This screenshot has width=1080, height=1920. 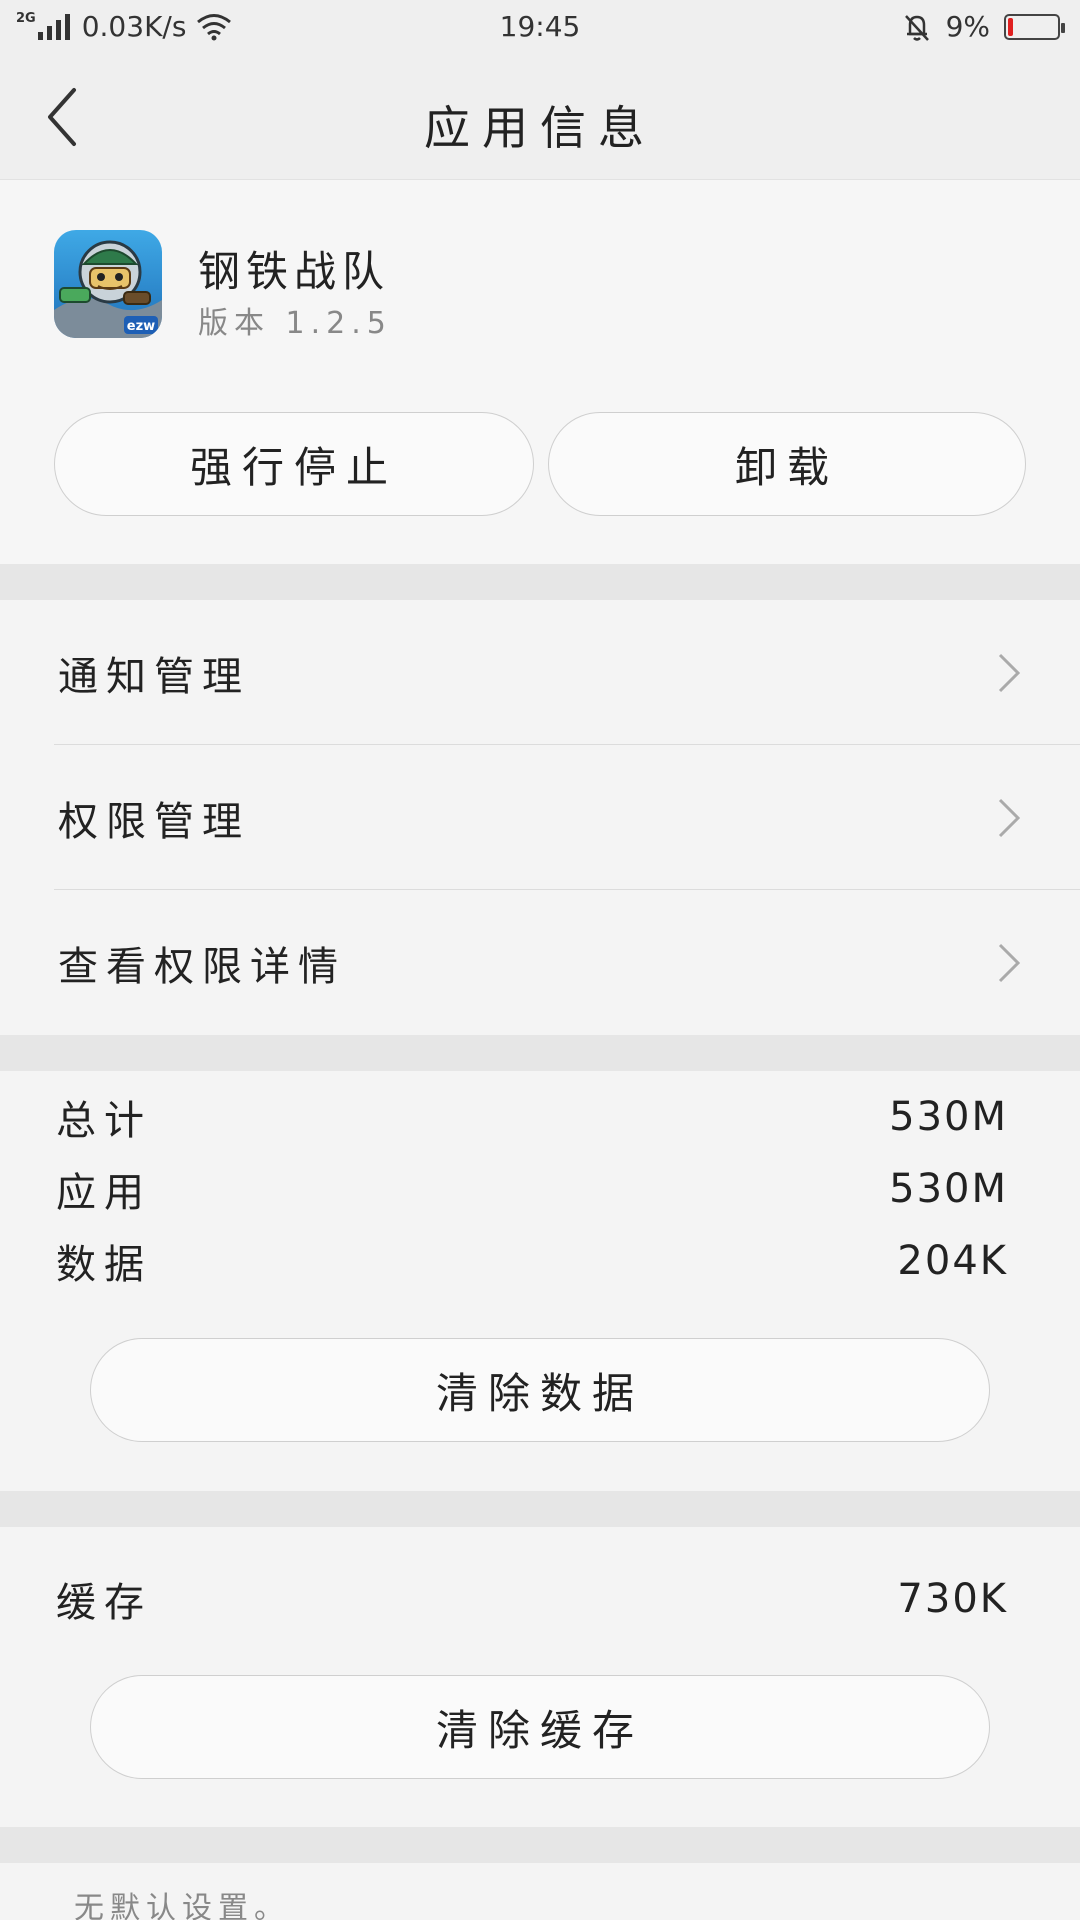 I want to click on status-right: 9%, so click(x=983, y=26).